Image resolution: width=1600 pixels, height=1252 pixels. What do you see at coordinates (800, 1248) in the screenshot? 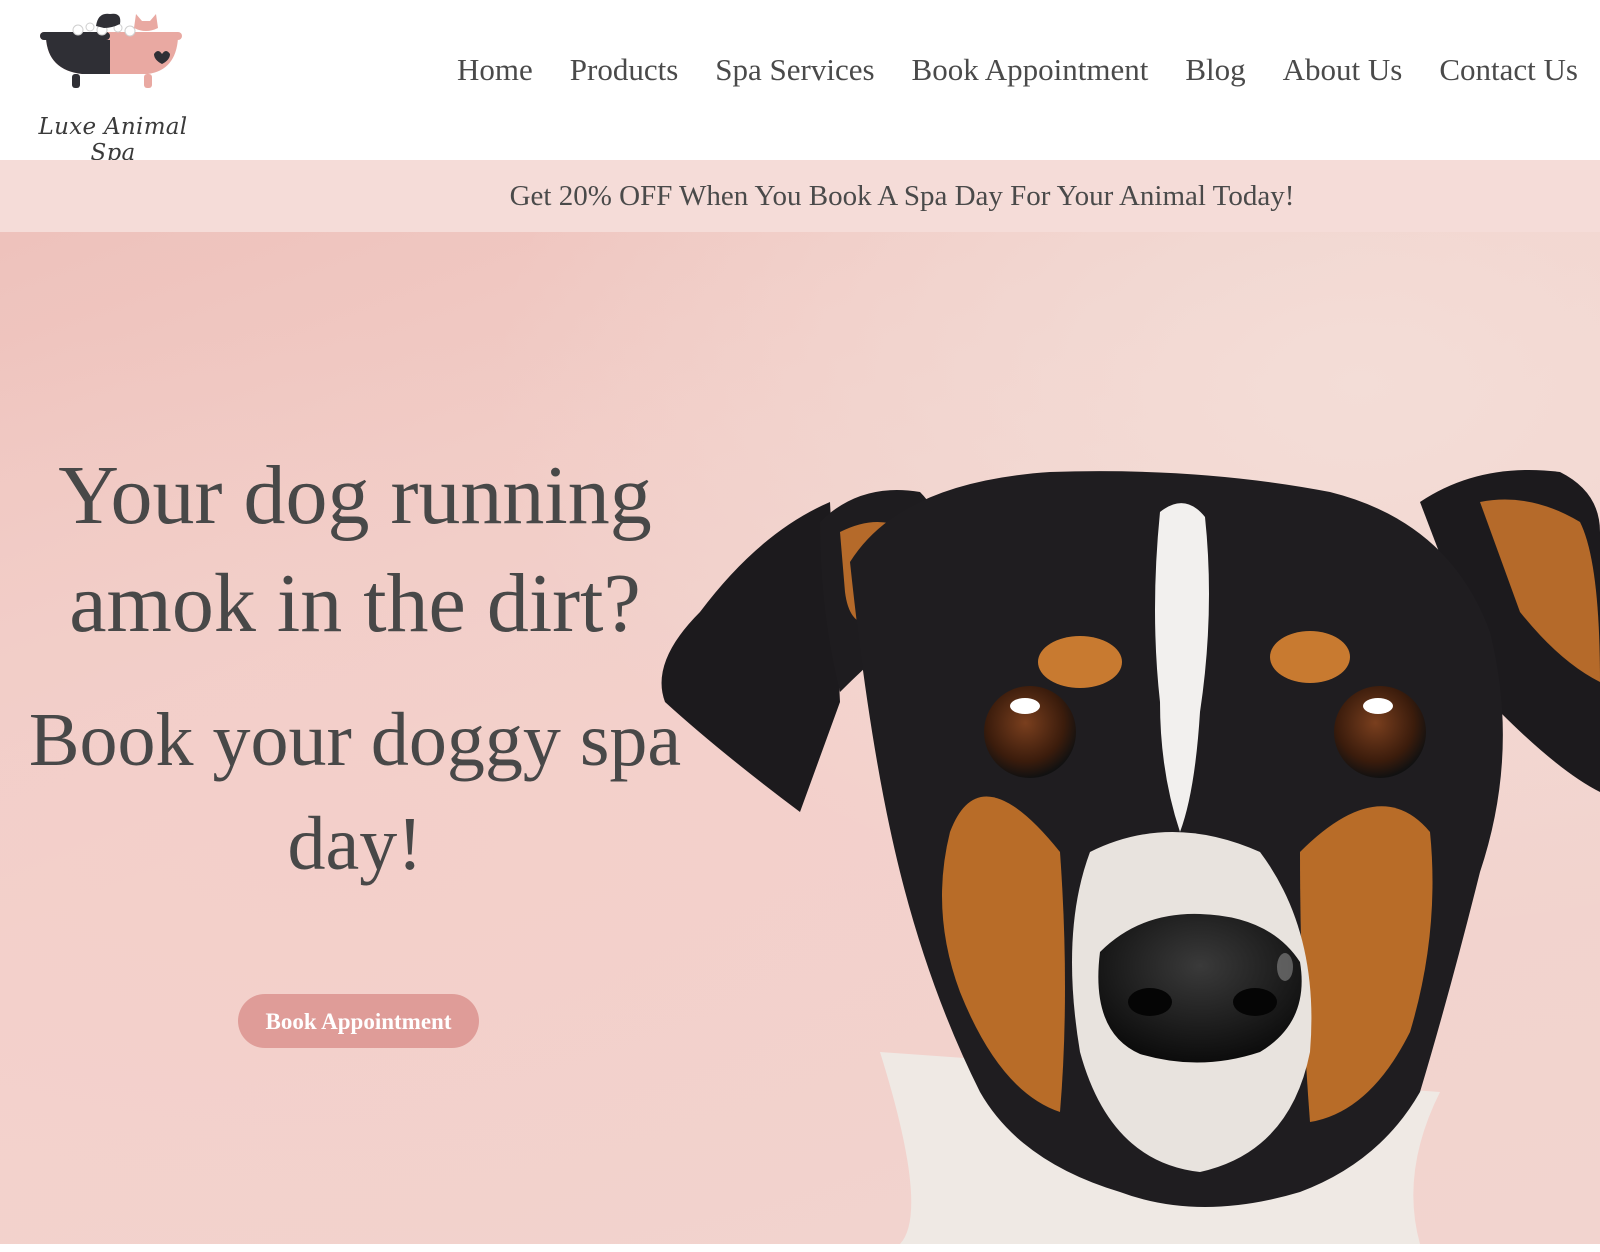
I see `page-bottom-edge` at bounding box center [800, 1248].